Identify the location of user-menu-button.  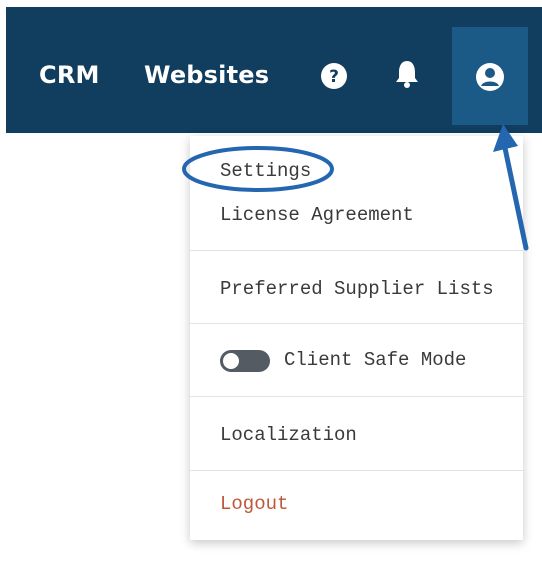
(490, 76).